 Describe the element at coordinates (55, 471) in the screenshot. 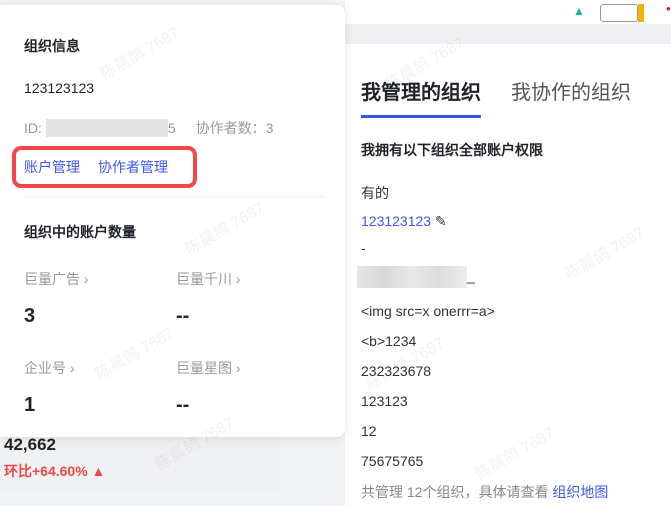

I see `change-rate: 环比+64.60% ▲` at that location.